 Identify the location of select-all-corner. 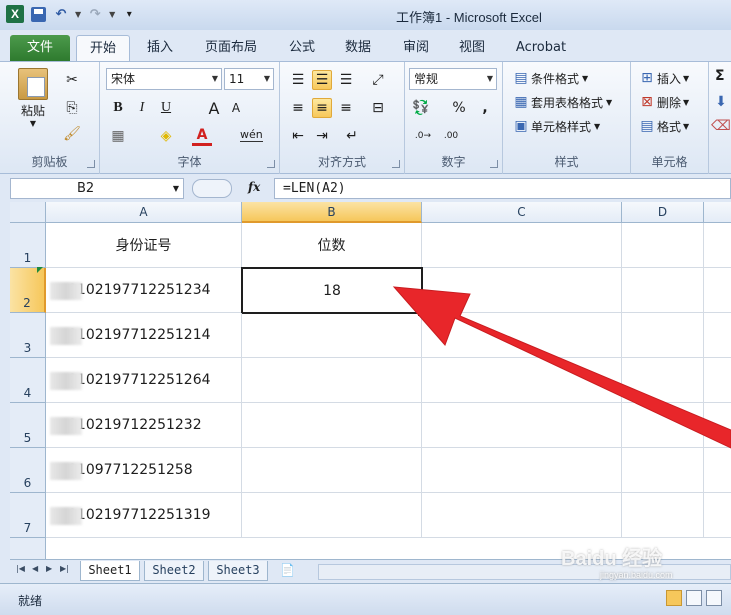
(28, 212).